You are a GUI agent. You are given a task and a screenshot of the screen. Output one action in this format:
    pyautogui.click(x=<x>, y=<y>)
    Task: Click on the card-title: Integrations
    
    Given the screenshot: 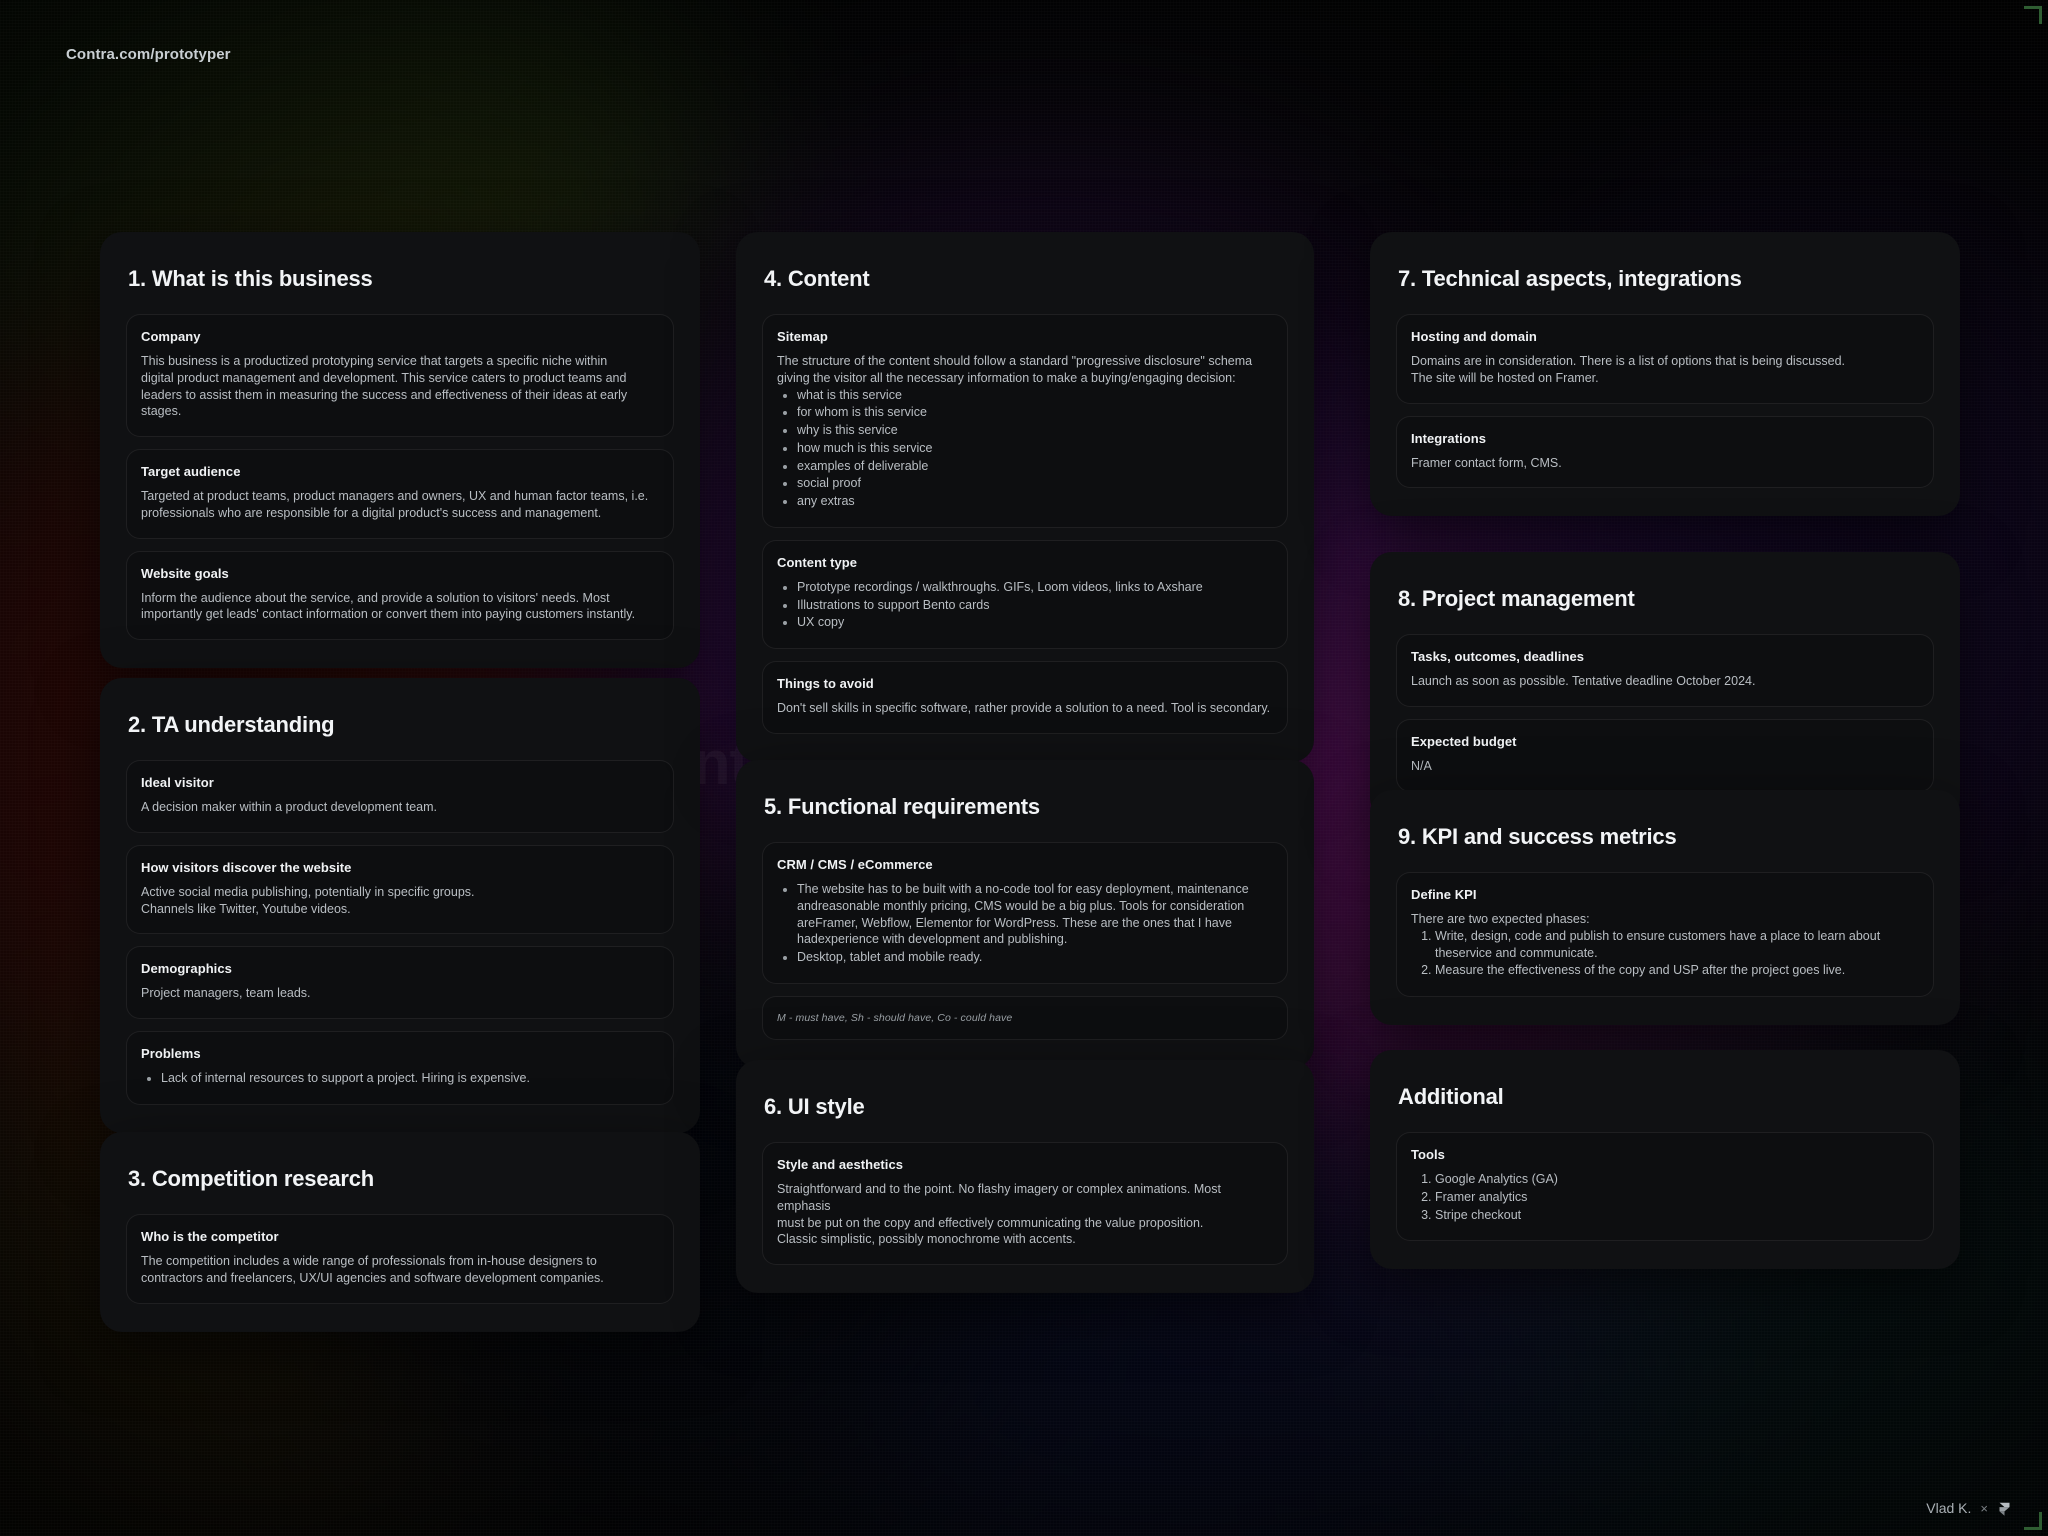 What is the action you would take?
    pyautogui.click(x=1448, y=438)
    